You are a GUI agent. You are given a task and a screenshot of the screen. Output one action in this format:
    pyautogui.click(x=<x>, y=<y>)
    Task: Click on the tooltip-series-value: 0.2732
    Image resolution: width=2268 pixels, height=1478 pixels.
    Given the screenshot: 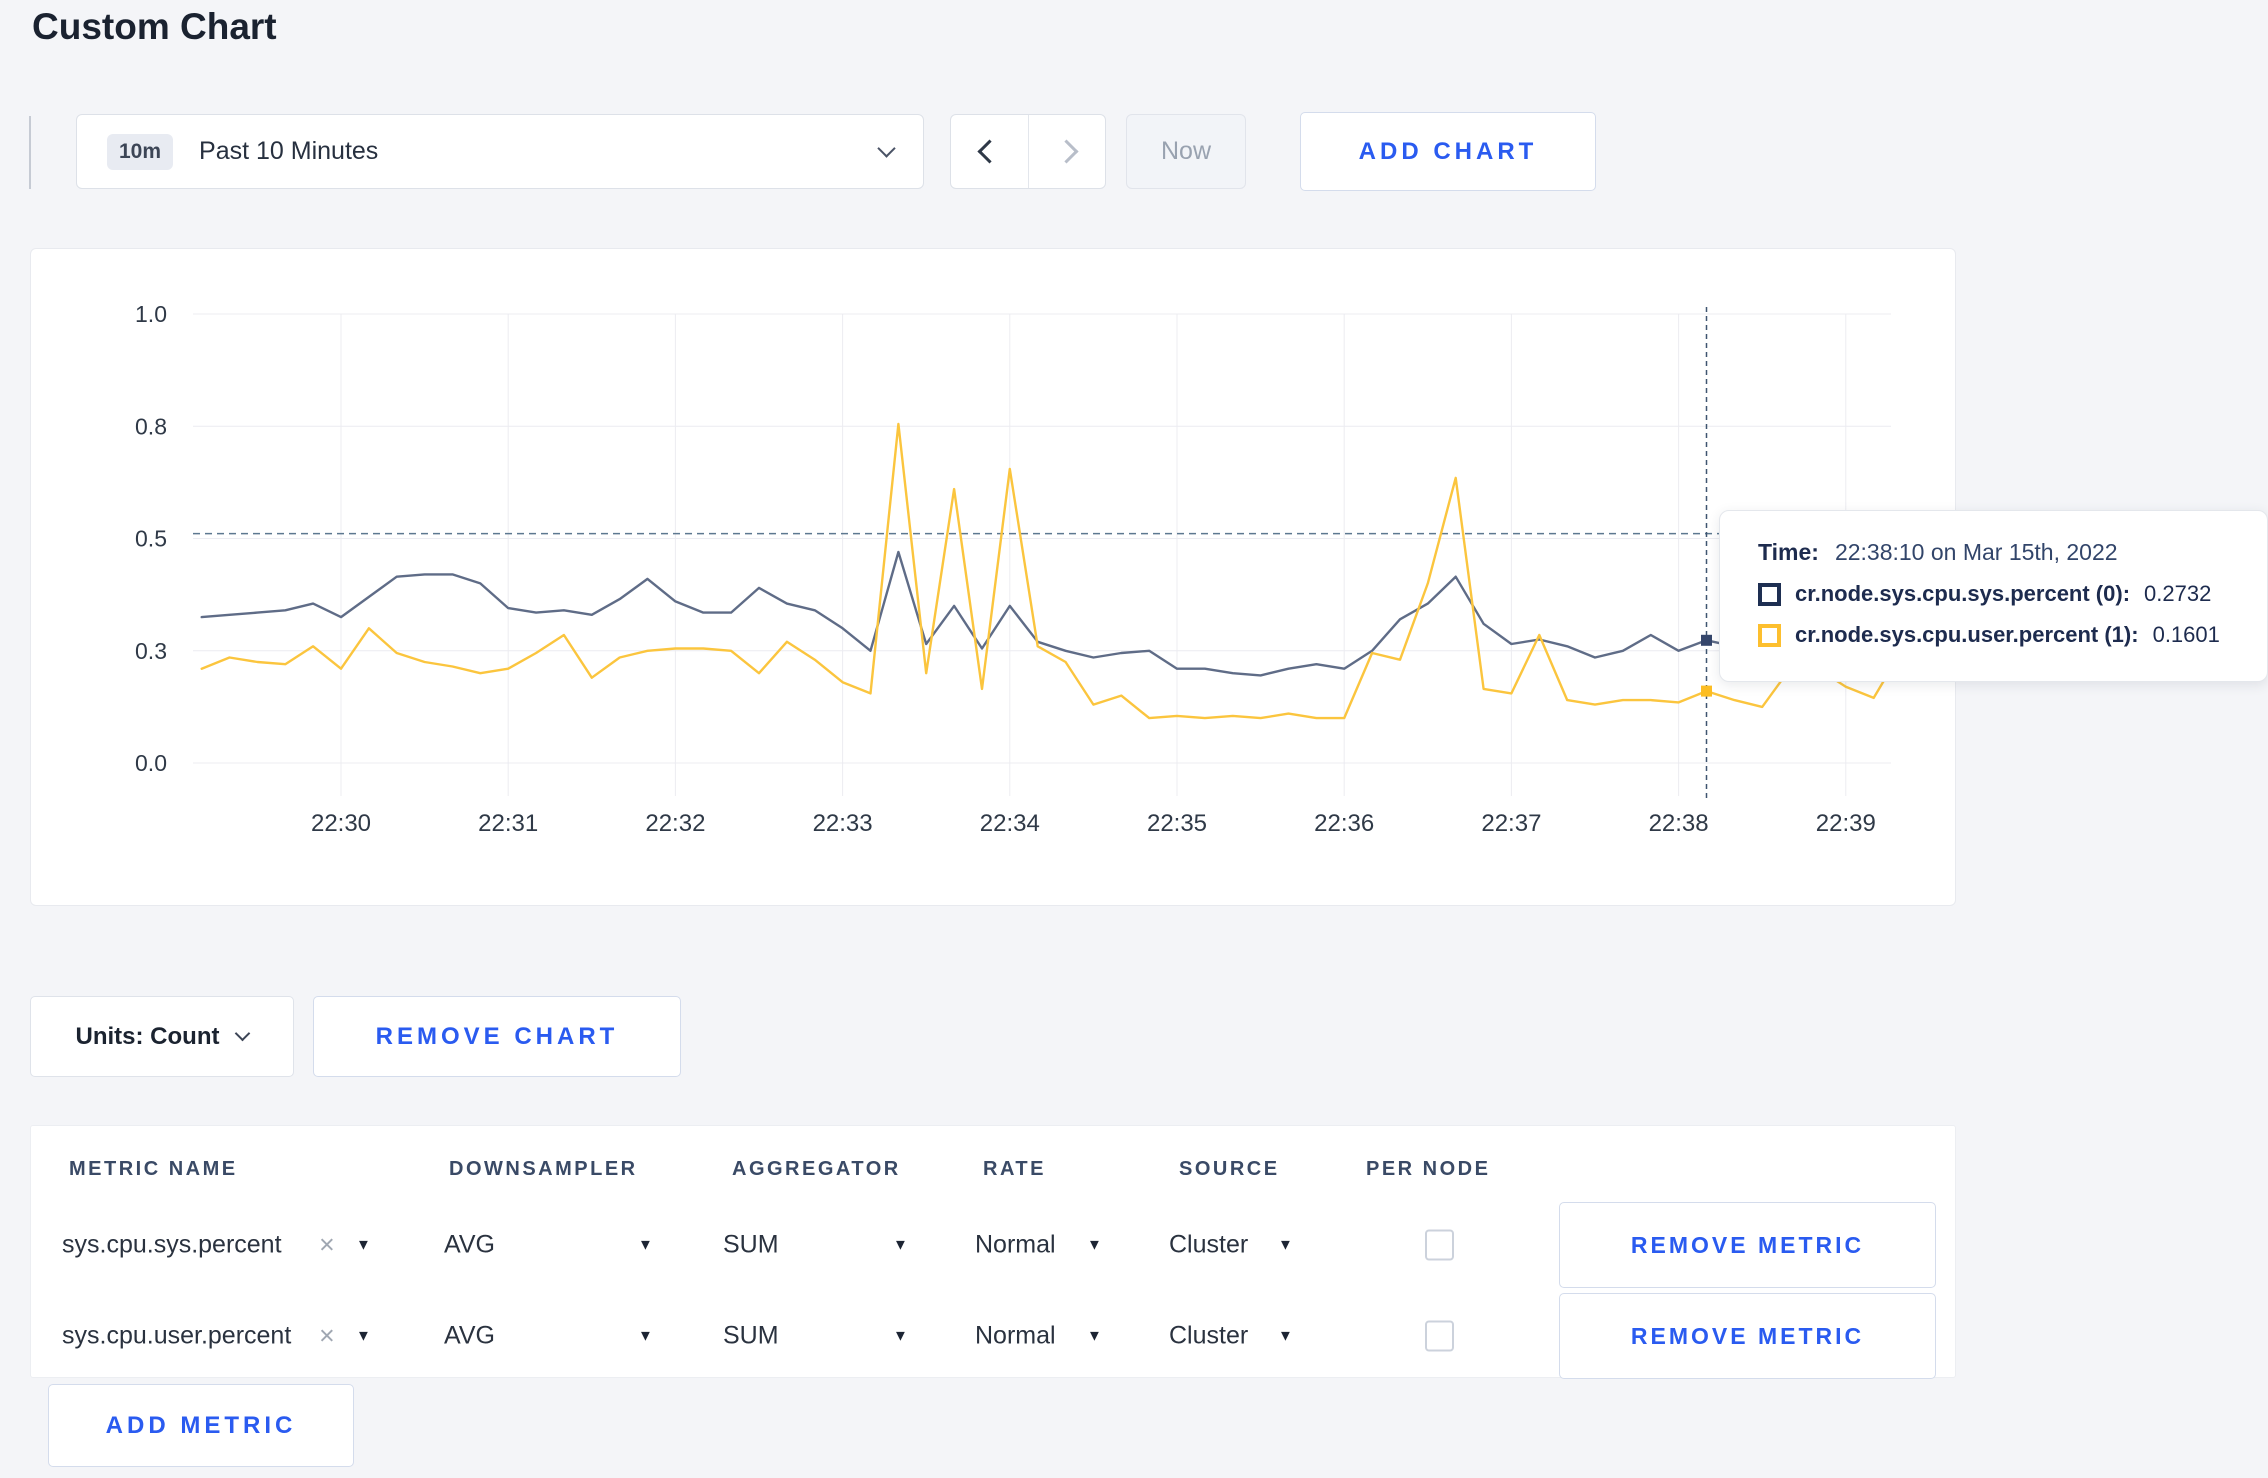 What is the action you would take?
    pyautogui.click(x=2178, y=593)
    